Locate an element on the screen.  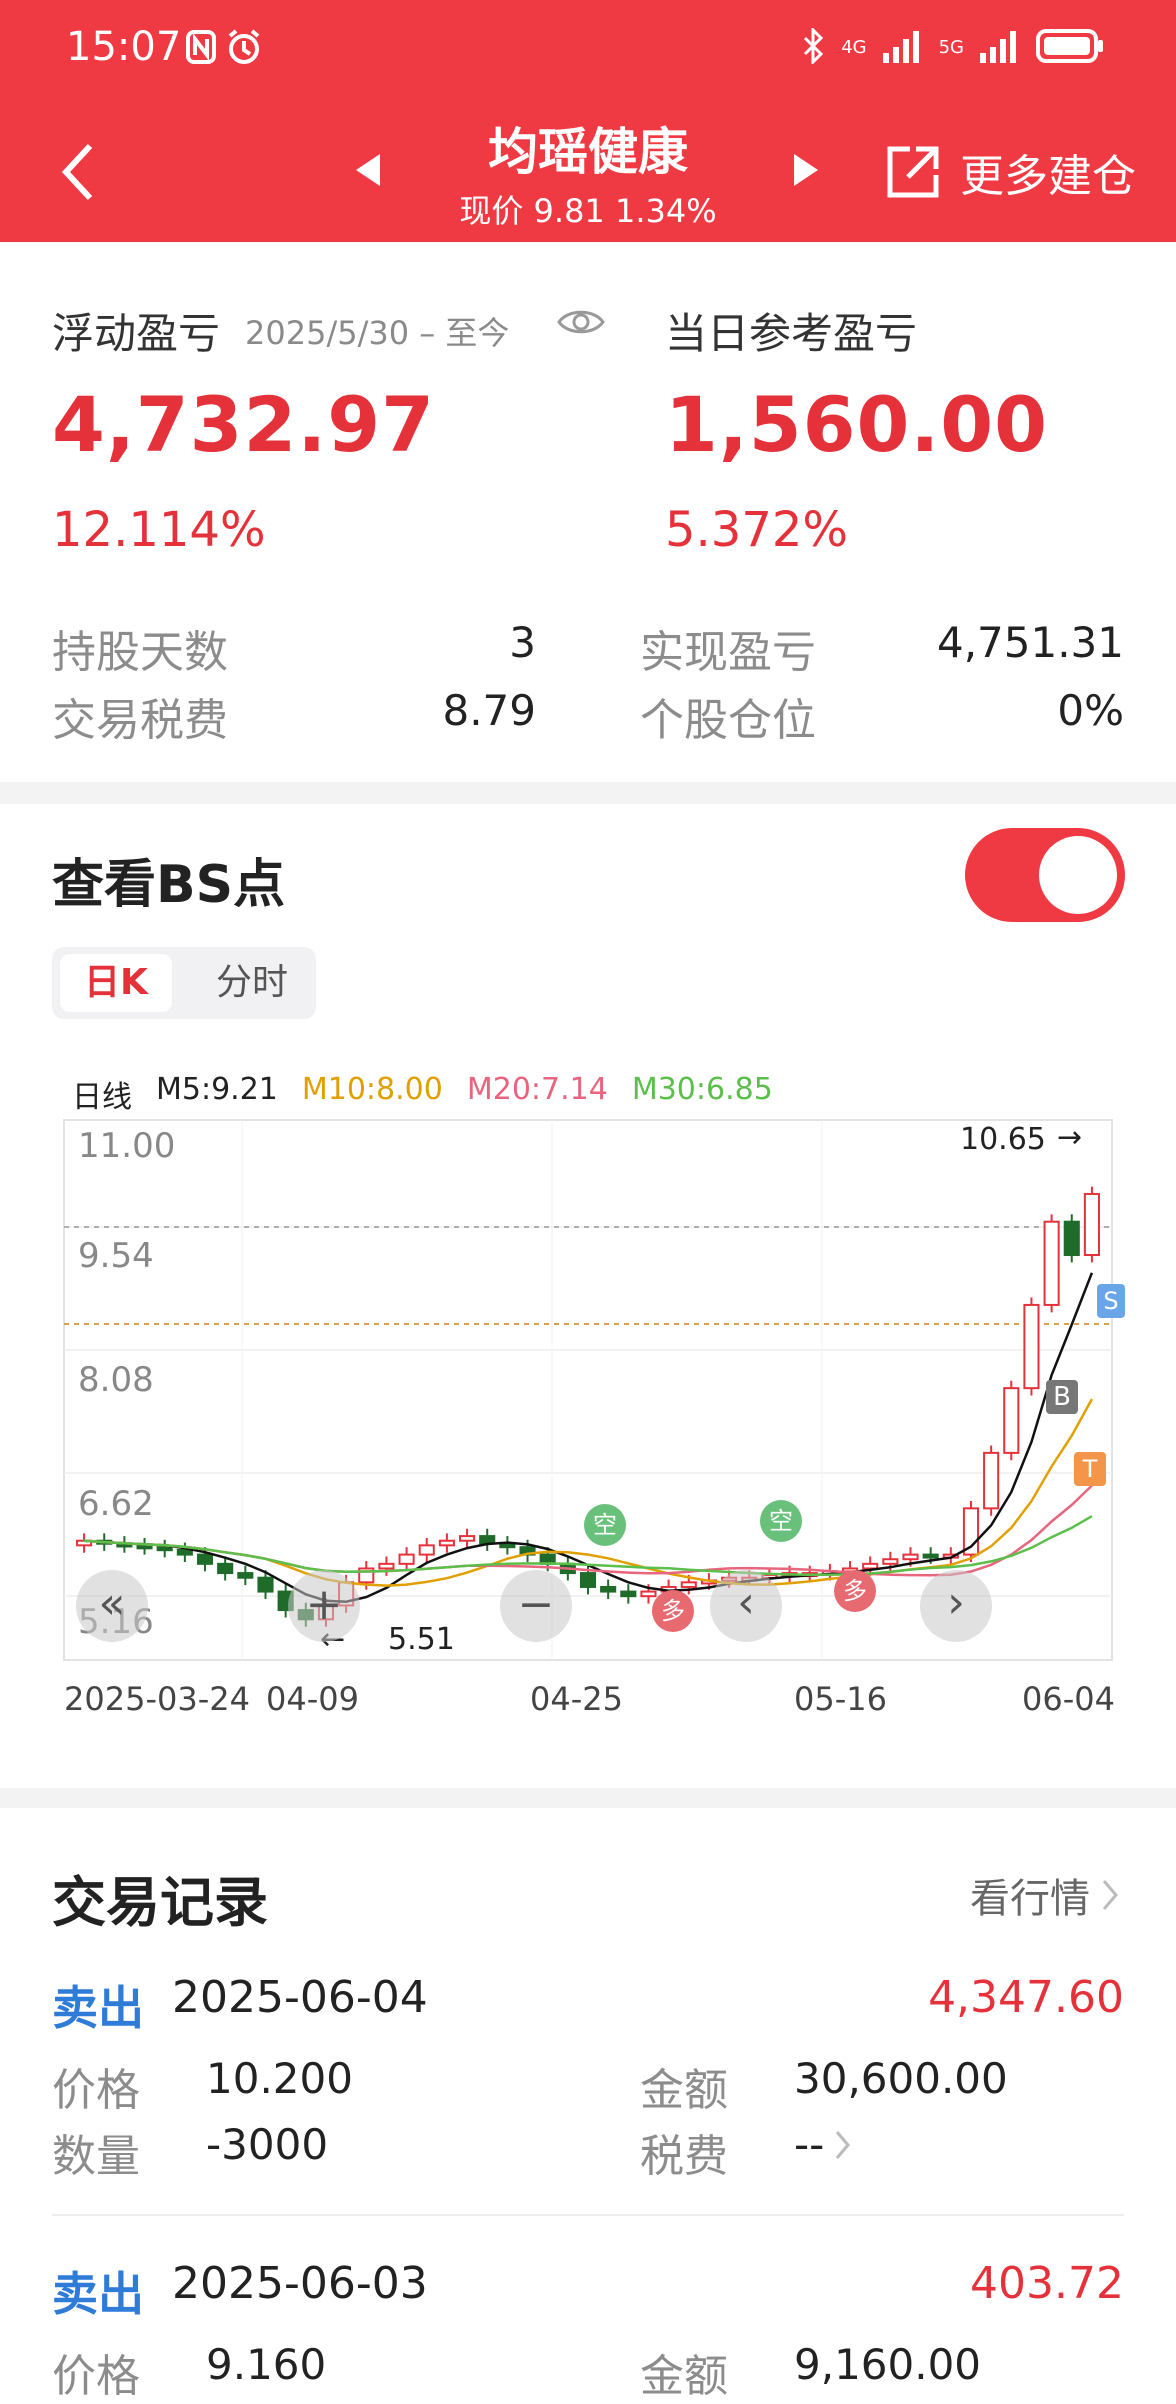
view-quote-link: 看行情 is located at coordinates (1045, 1895).